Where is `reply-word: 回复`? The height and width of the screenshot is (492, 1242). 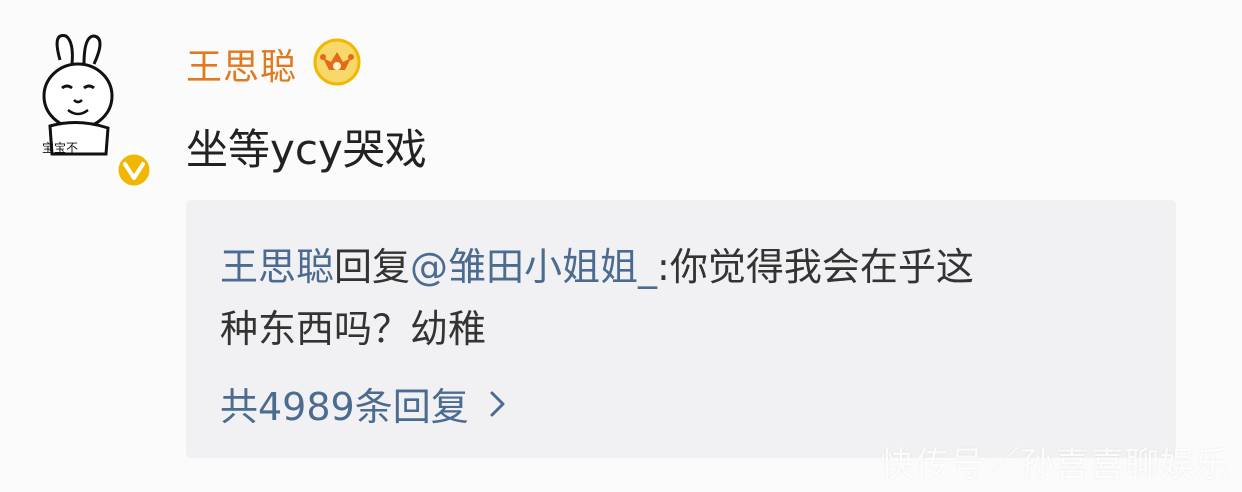
reply-word: 回复 is located at coordinates (372, 267).